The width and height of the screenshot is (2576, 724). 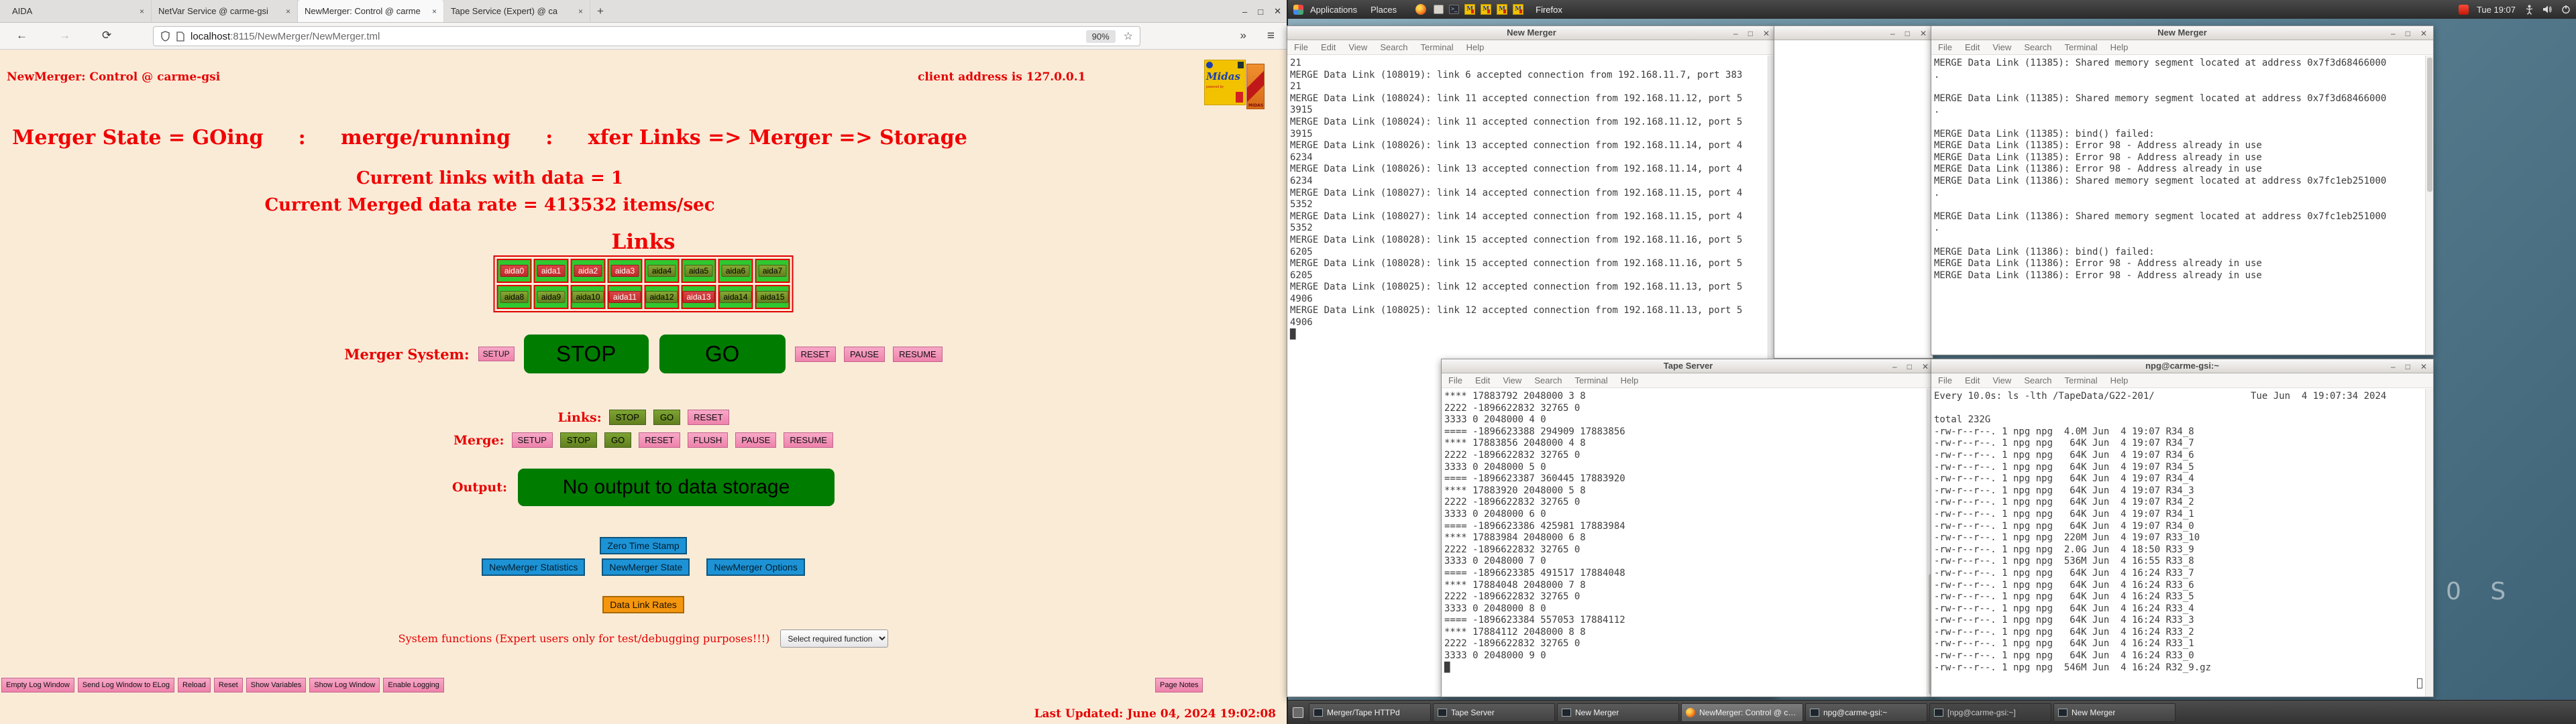 I want to click on firefox-launcher-icon, so click(x=1421, y=9).